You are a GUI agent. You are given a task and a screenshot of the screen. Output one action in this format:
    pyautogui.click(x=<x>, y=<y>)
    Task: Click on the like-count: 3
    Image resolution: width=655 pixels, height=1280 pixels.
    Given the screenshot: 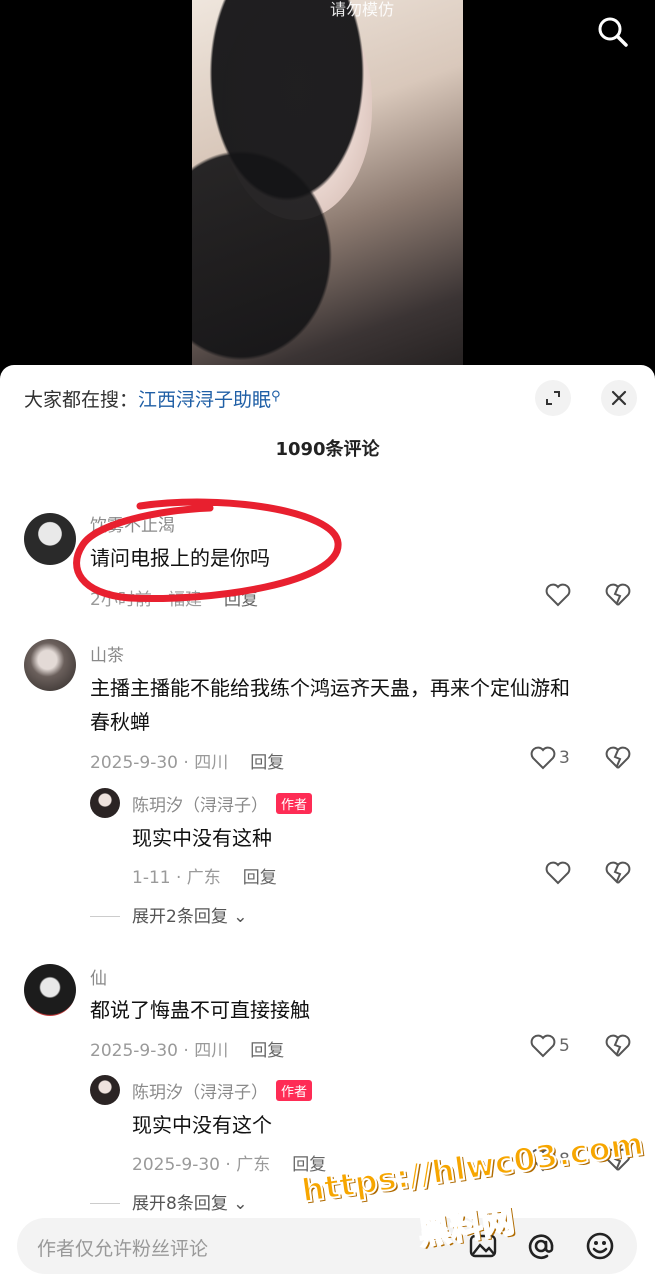 What is the action you would take?
    pyautogui.click(x=564, y=758)
    